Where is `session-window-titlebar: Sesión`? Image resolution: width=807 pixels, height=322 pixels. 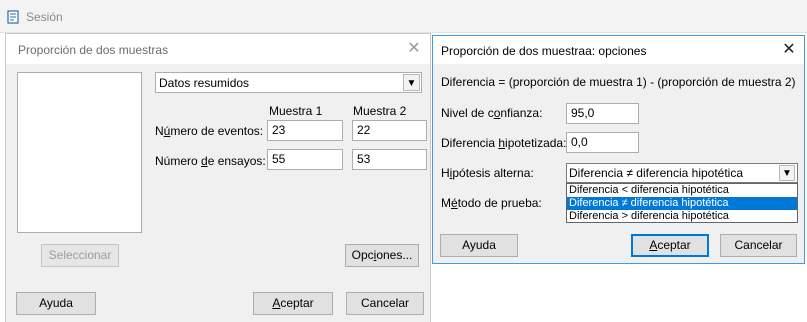 session-window-titlebar: Sesión is located at coordinates (403, 16).